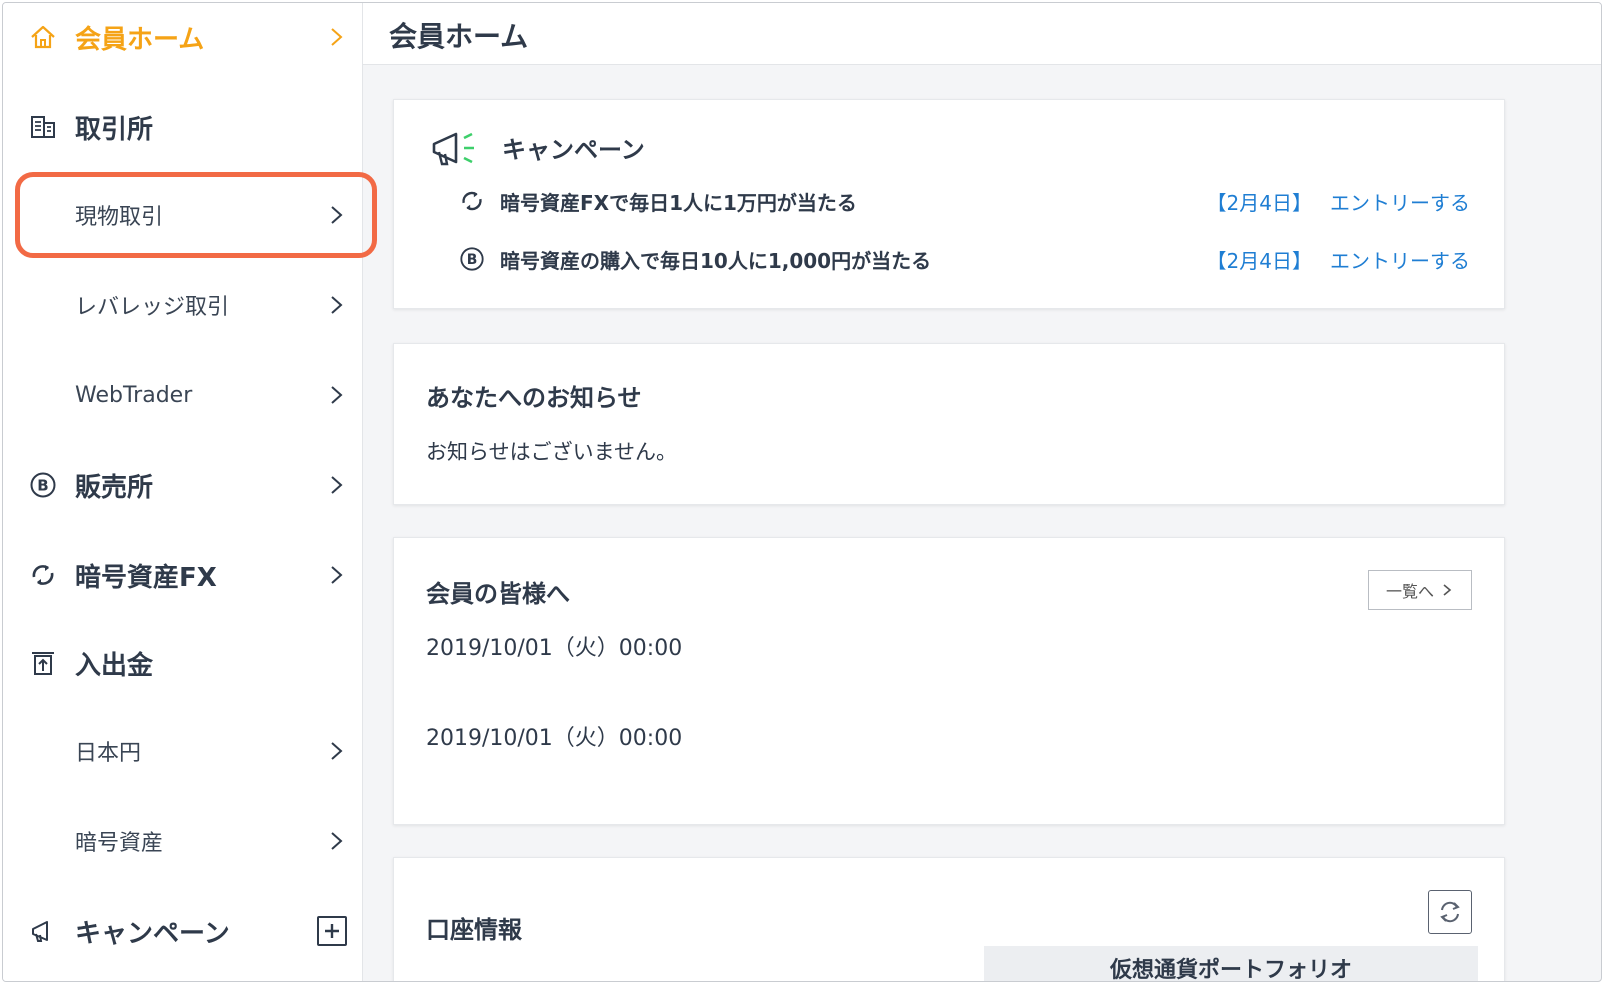 This screenshot has height=984, width=1604. I want to click on campaign-title: キャンペーン, so click(573, 150).